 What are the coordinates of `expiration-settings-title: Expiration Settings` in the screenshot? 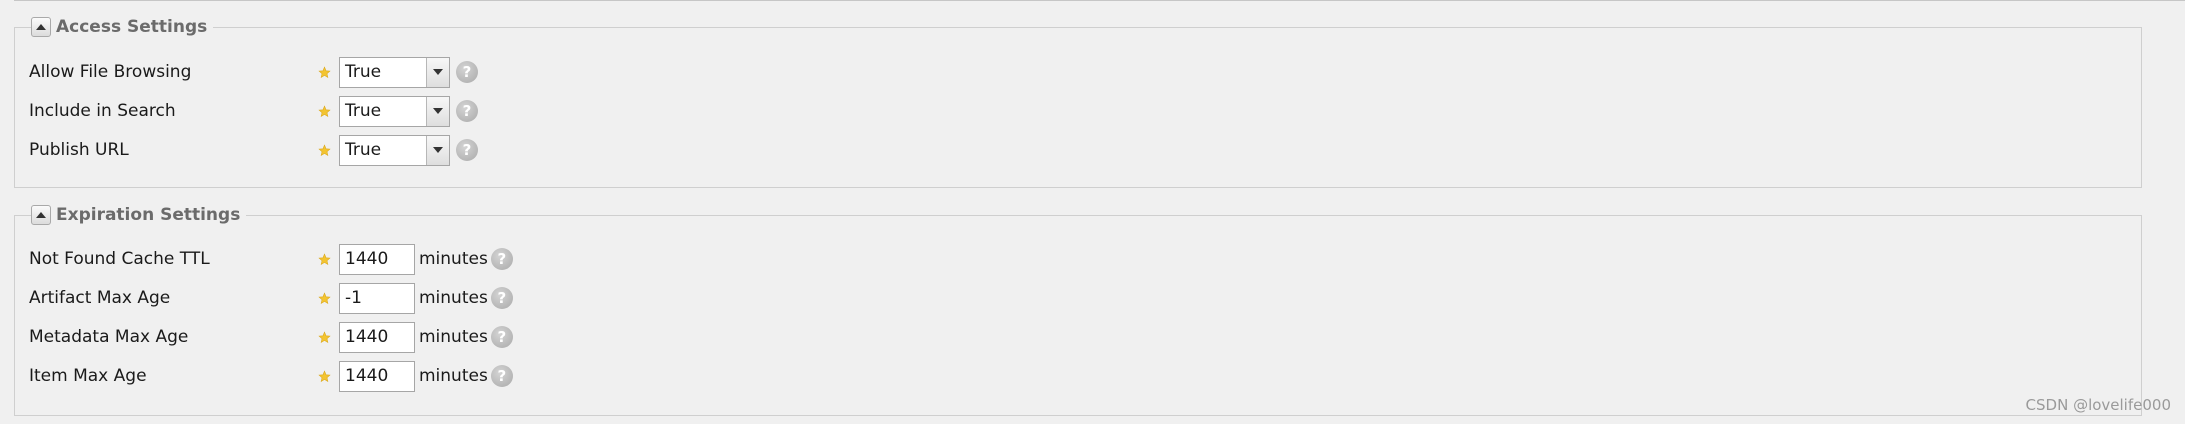 It's located at (148, 215).